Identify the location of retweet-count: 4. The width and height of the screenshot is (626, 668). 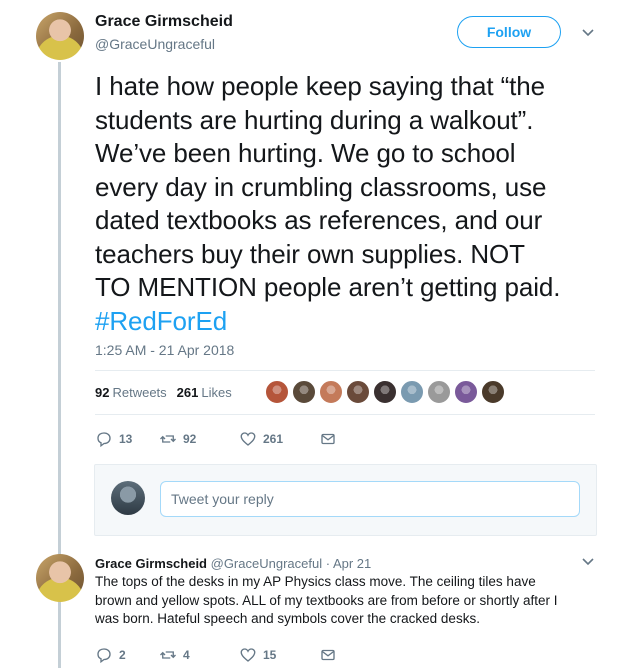
(186, 655).